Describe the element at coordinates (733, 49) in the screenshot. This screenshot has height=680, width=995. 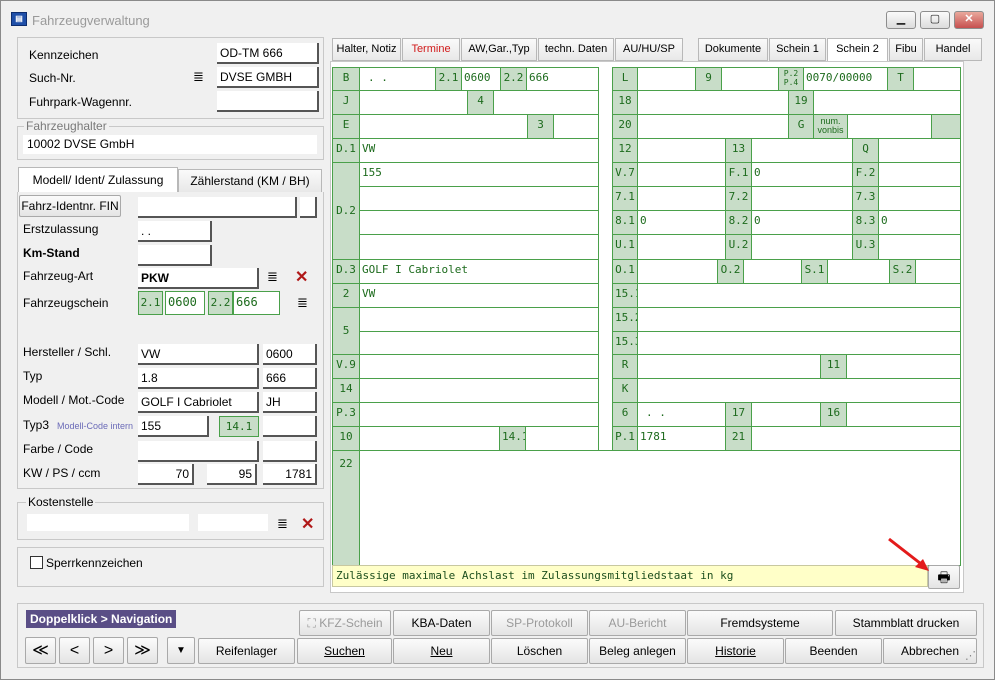
I see `tab-dokumente: Dokumente` at that location.